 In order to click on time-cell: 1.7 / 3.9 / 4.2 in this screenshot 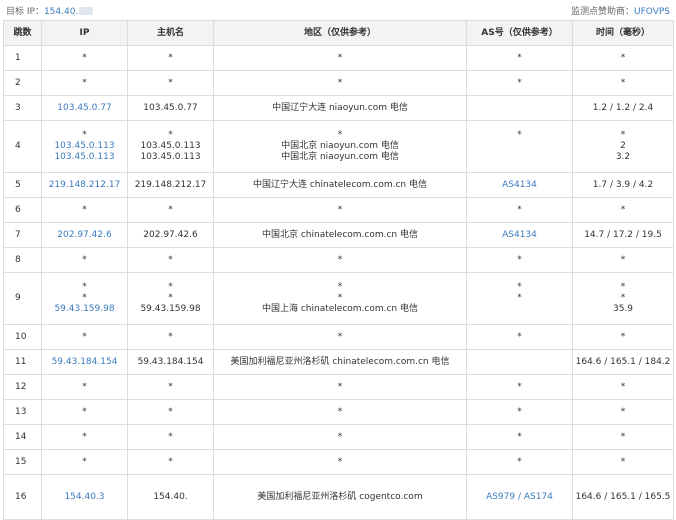, I will do `click(623, 185)`.